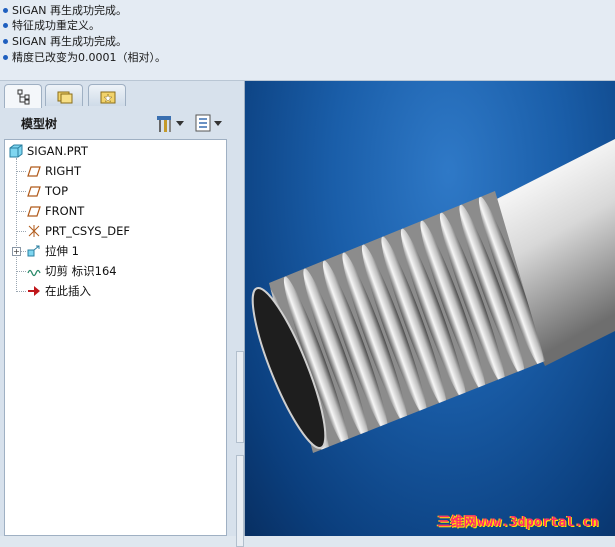 The image size is (615, 547). I want to click on model-tree-tab-icon, so click(23, 97).